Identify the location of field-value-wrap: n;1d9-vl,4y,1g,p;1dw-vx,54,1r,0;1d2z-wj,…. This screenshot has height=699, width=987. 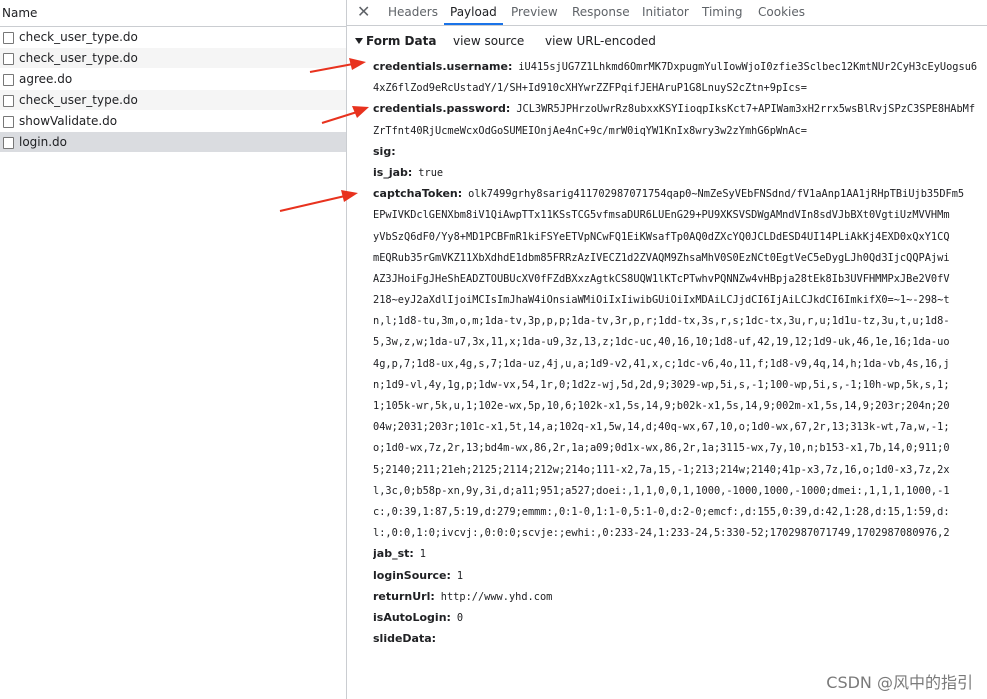
(661, 384).